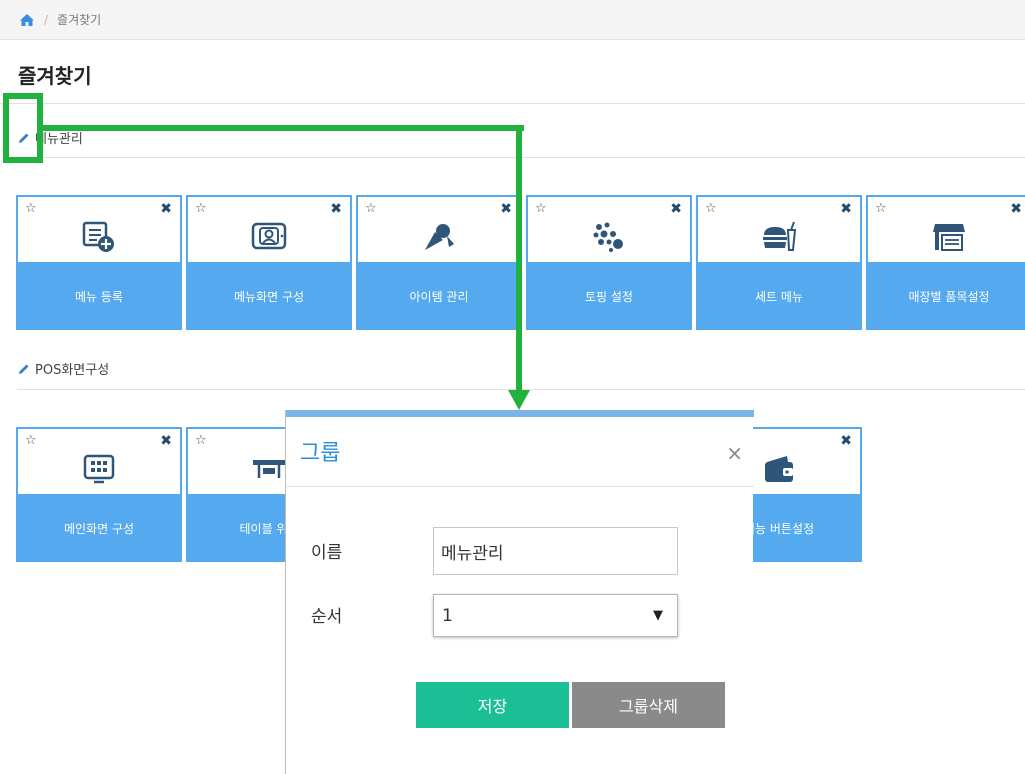  What do you see at coordinates (24, 369) in the screenshot?
I see `pencil-icon` at bounding box center [24, 369].